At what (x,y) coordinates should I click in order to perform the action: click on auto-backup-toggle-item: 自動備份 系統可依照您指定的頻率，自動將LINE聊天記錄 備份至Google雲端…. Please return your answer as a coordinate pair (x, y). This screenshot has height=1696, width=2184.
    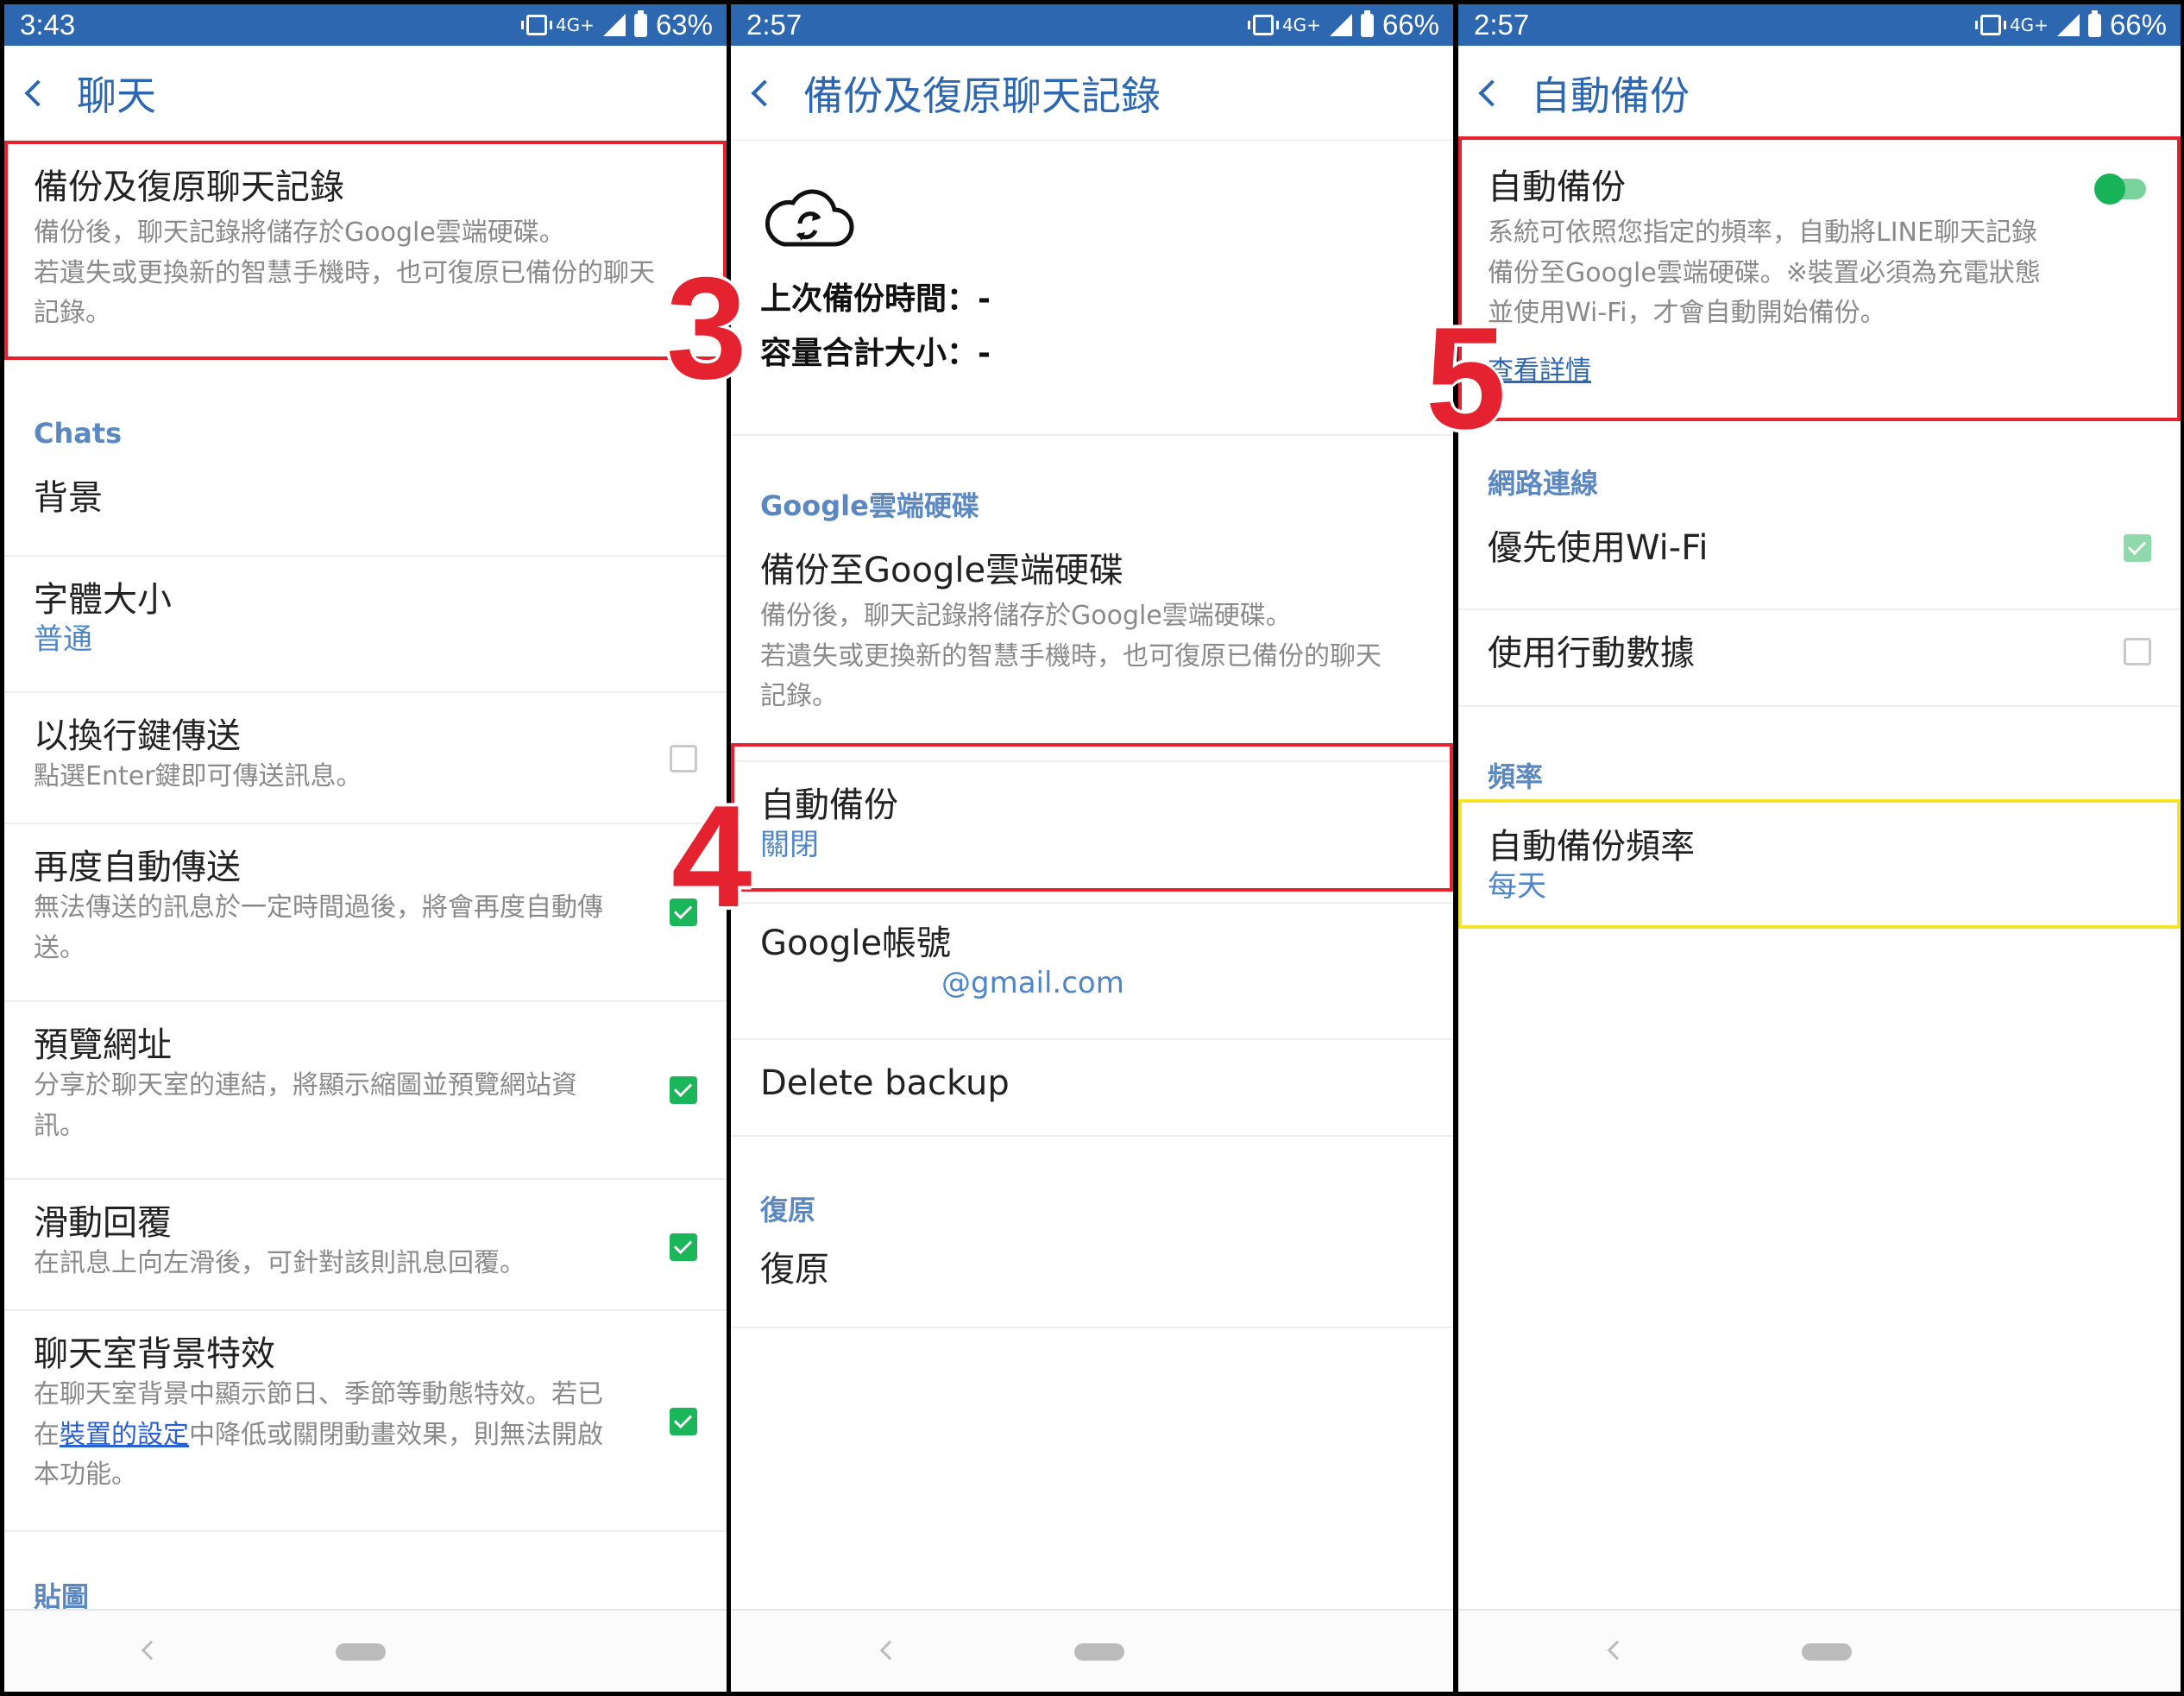
    Looking at the image, I should click on (1820, 280).